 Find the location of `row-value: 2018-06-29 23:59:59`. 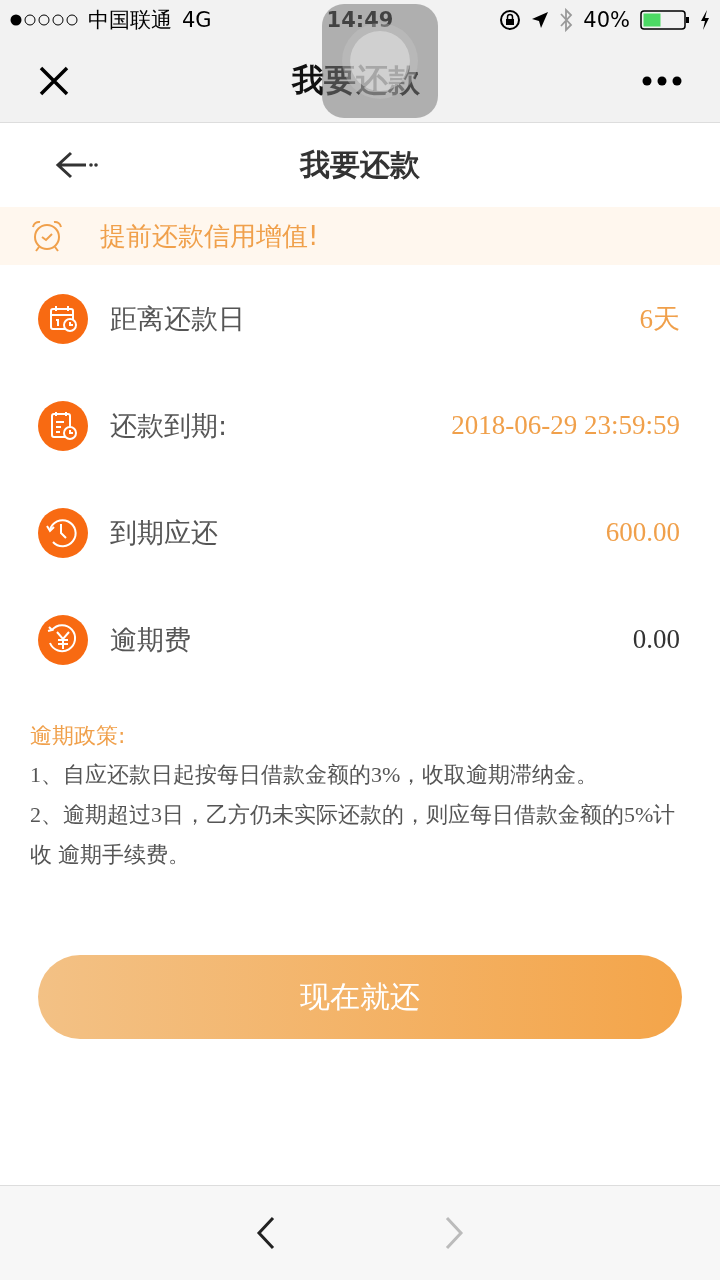

row-value: 2018-06-29 23:59:59 is located at coordinates (565, 425).